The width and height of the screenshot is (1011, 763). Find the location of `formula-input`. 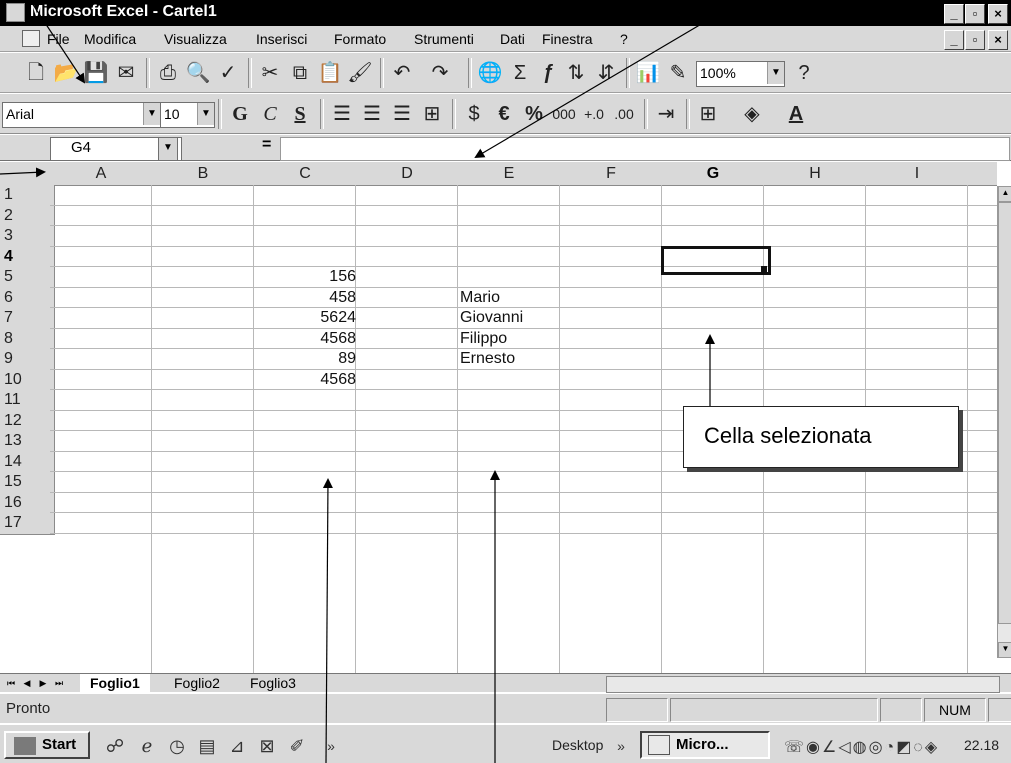

formula-input is located at coordinates (645, 149).